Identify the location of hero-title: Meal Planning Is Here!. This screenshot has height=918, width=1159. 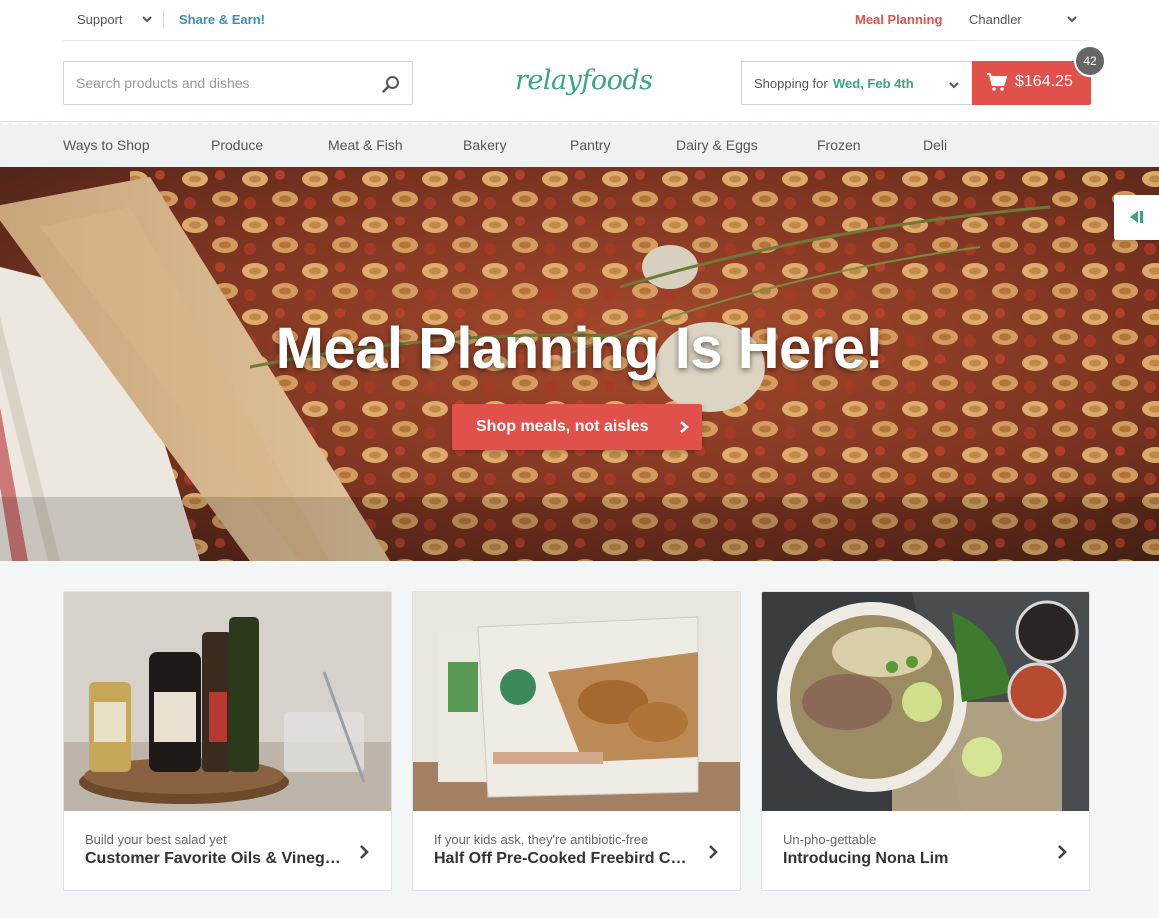
(579, 348).